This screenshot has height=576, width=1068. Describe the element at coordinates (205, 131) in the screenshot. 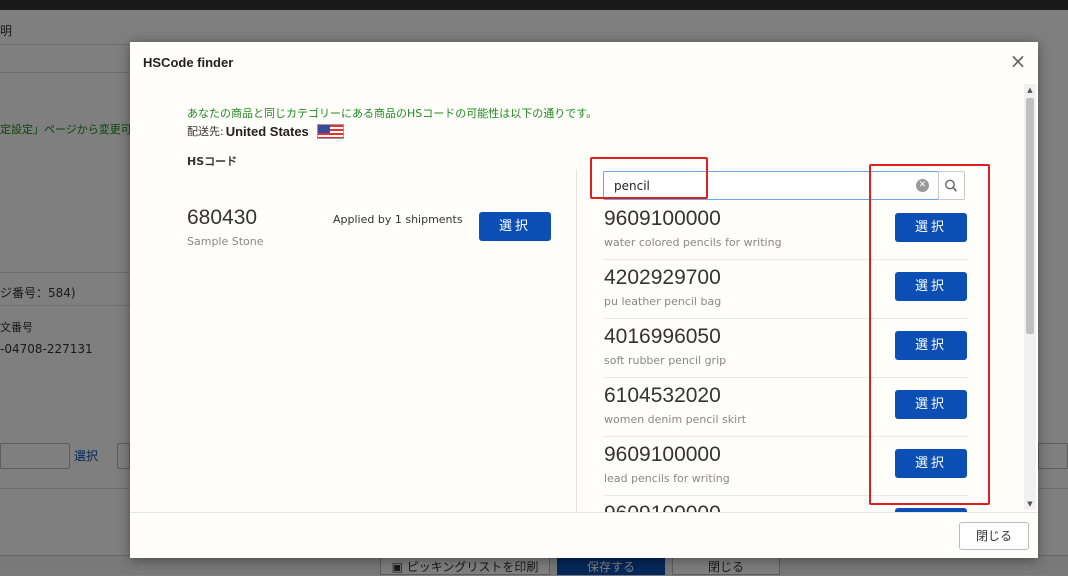

I see `destination-label: 配送先:` at that location.